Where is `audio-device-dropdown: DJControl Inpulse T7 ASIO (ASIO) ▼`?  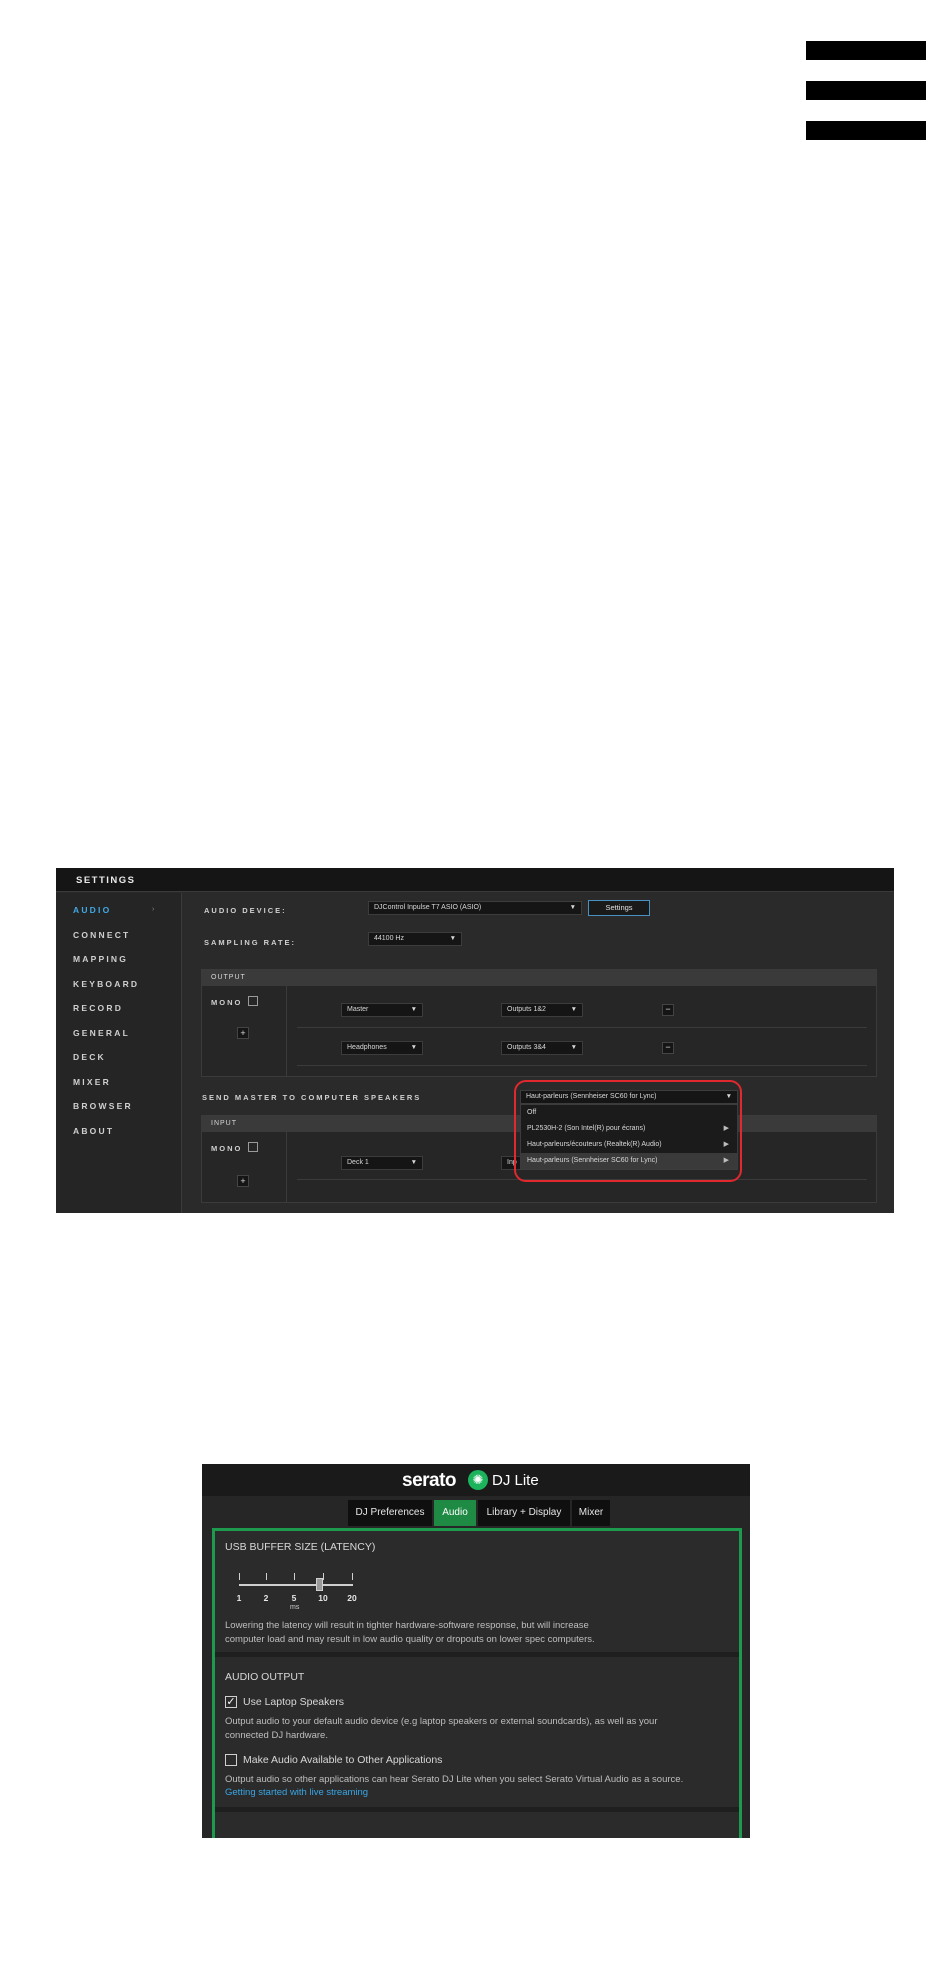 audio-device-dropdown: DJControl Inpulse T7 ASIO (ASIO) ▼ is located at coordinates (475, 908).